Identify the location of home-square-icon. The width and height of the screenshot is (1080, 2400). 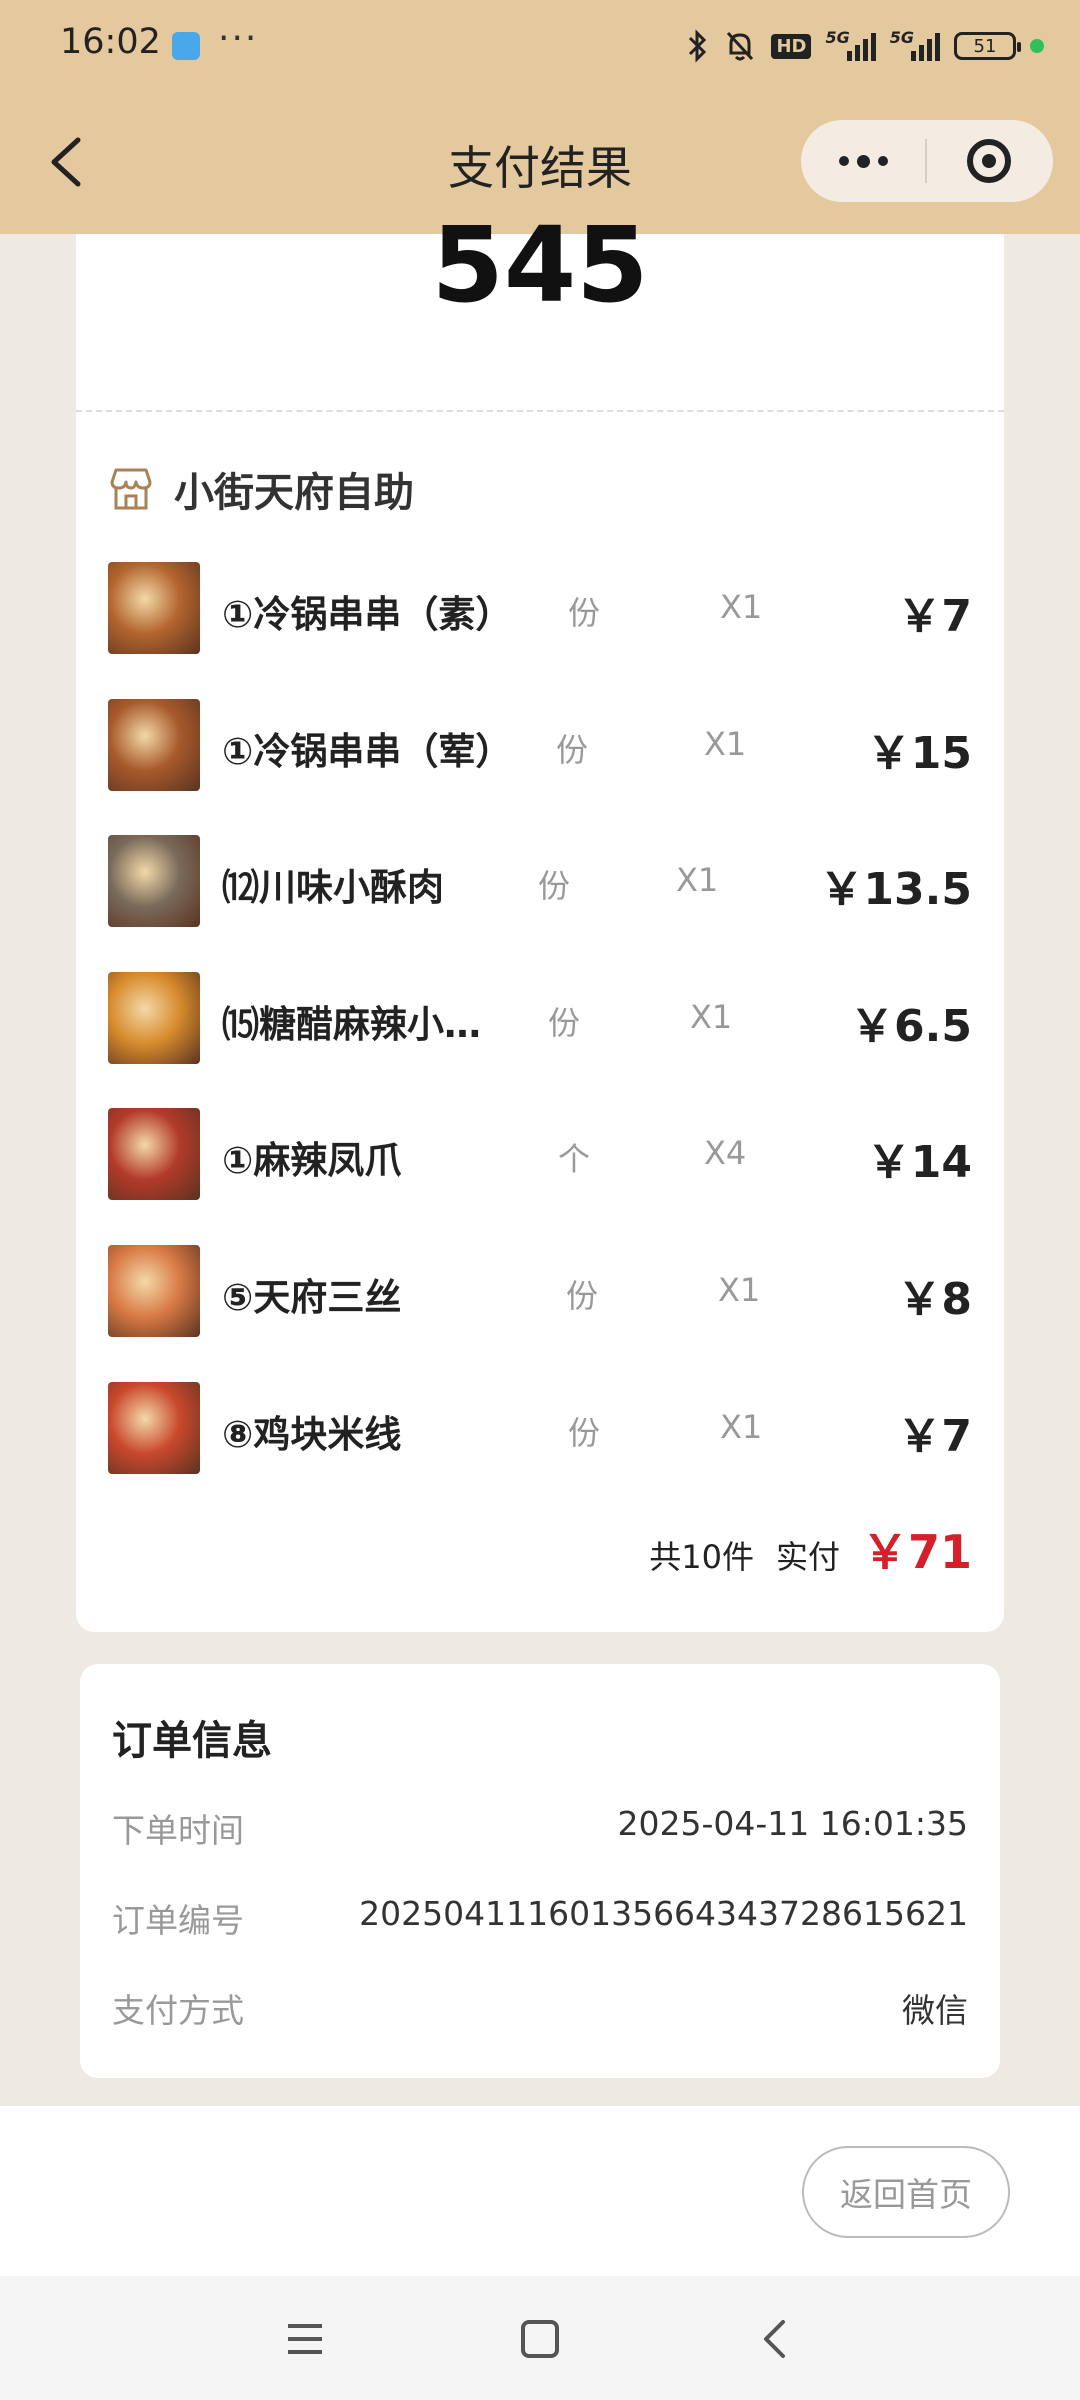
(540, 2339).